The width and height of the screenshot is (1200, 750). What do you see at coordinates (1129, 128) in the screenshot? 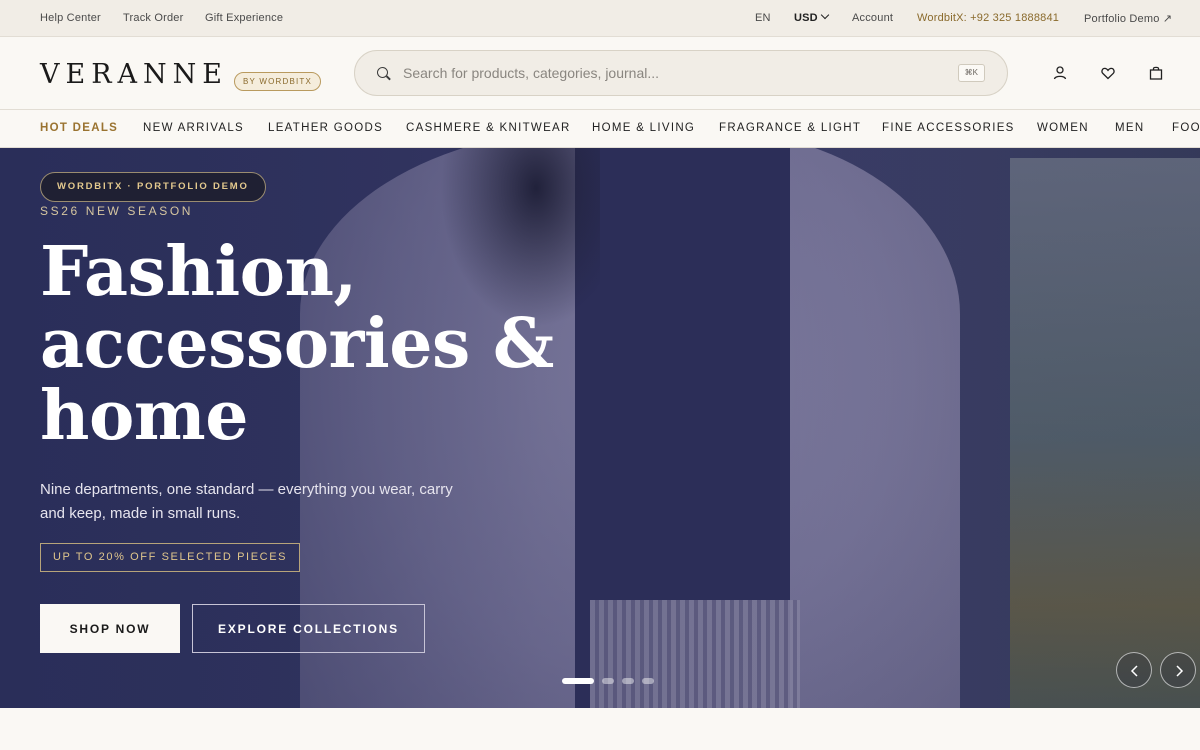
I see `nav-item-men: MEN` at bounding box center [1129, 128].